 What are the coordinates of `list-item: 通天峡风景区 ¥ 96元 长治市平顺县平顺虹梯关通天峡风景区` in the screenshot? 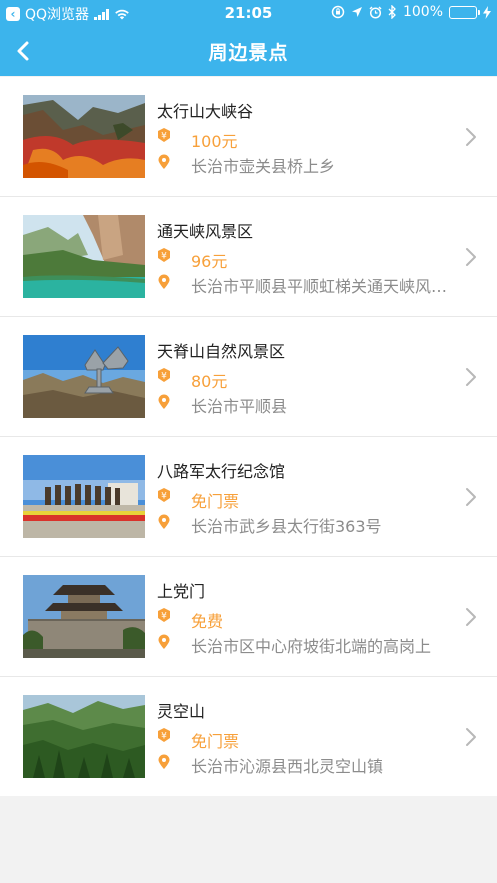 It's located at (248, 257).